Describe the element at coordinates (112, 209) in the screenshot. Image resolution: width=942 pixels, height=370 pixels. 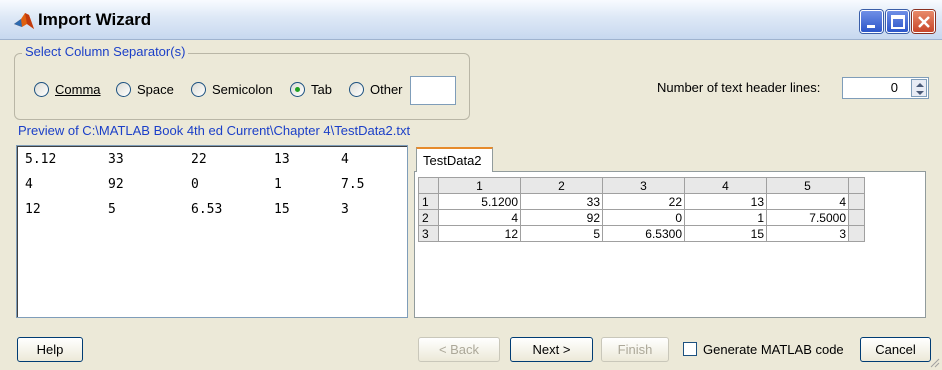
I see `preview-cell: 5` at that location.